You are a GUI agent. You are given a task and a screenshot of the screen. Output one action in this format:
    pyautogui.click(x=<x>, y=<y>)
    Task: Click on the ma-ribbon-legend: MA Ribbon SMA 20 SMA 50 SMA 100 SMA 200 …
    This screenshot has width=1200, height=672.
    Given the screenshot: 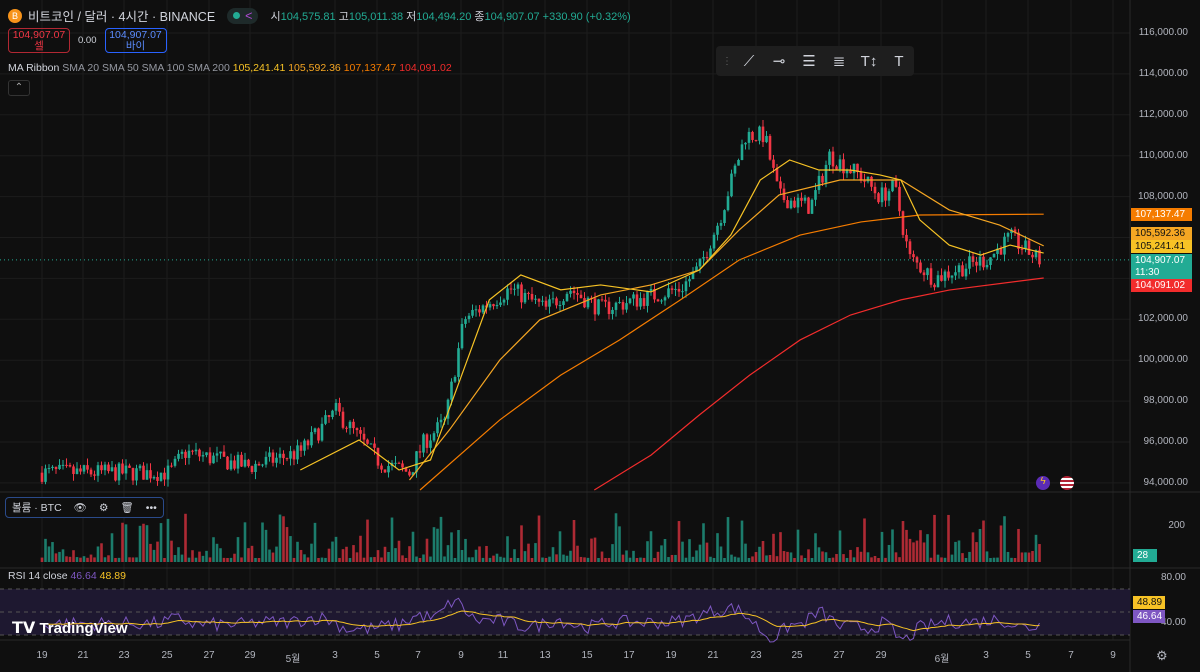 What is the action you would take?
    pyautogui.click(x=230, y=68)
    